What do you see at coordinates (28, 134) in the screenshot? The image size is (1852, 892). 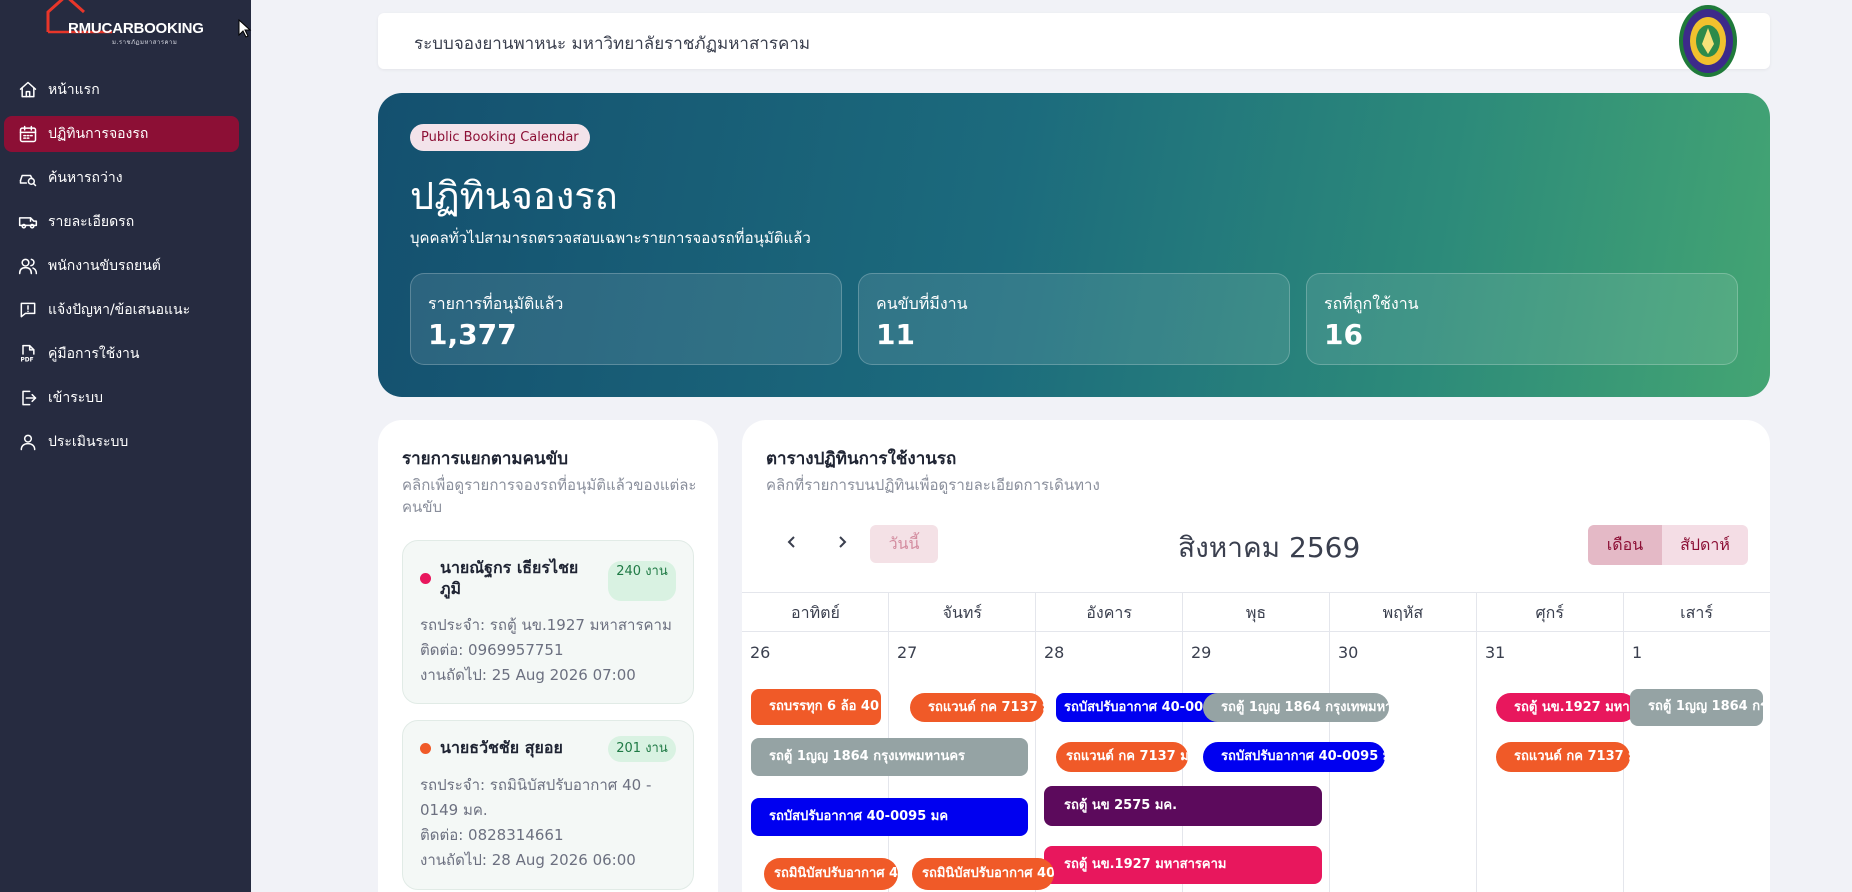 I see `calendar-icon` at bounding box center [28, 134].